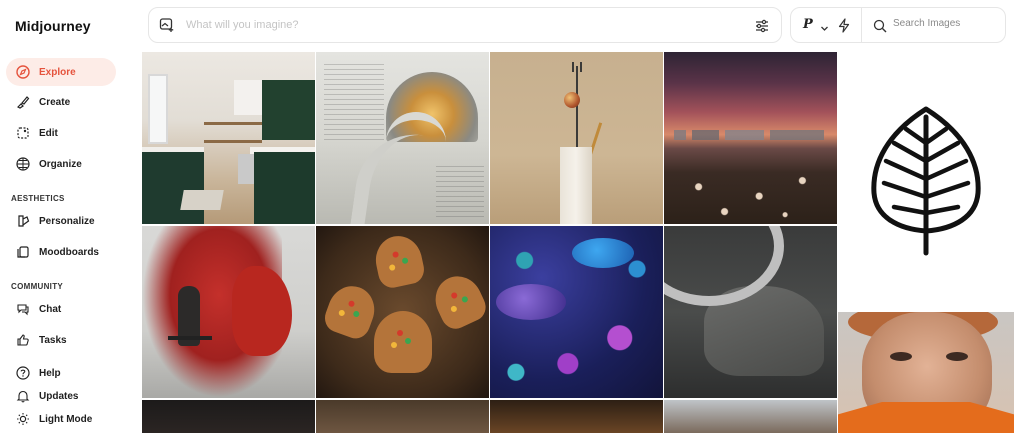 The width and height of the screenshot is (1024, 433). I want to click on search-icon, so click(880, 26).